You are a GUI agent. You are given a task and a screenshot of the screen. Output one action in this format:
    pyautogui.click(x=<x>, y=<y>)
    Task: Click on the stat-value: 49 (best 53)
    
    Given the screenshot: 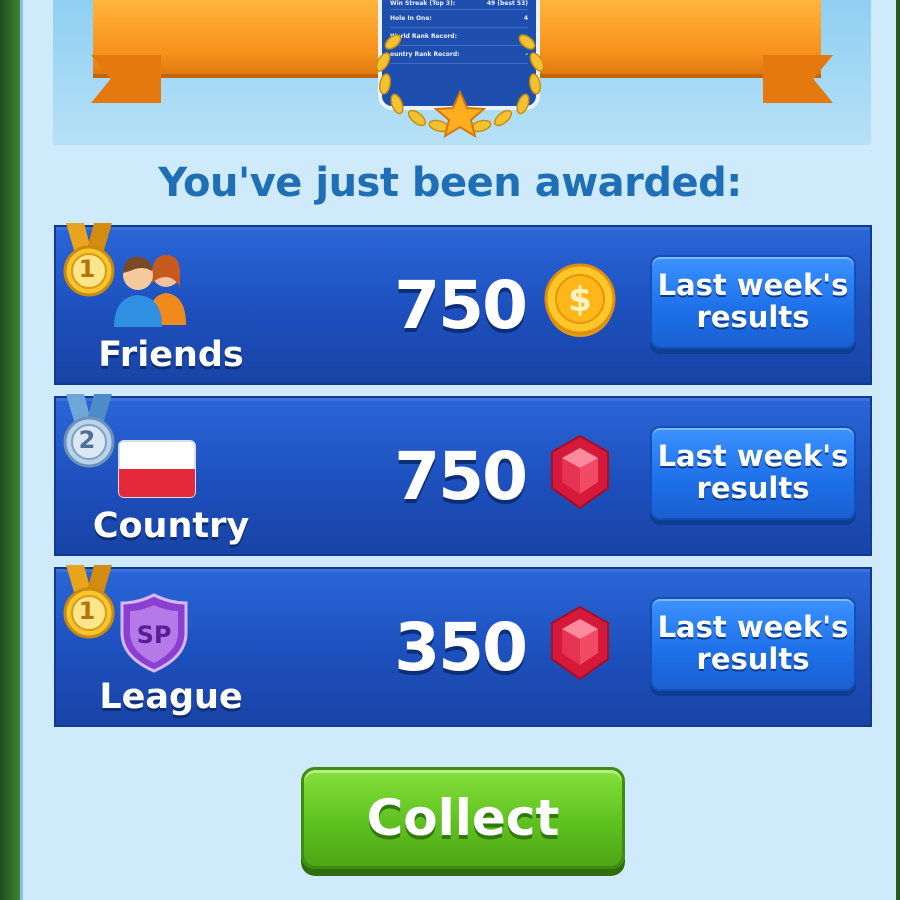 What is the action you would take?
    pyautogui.click(x=507, y=3)
    